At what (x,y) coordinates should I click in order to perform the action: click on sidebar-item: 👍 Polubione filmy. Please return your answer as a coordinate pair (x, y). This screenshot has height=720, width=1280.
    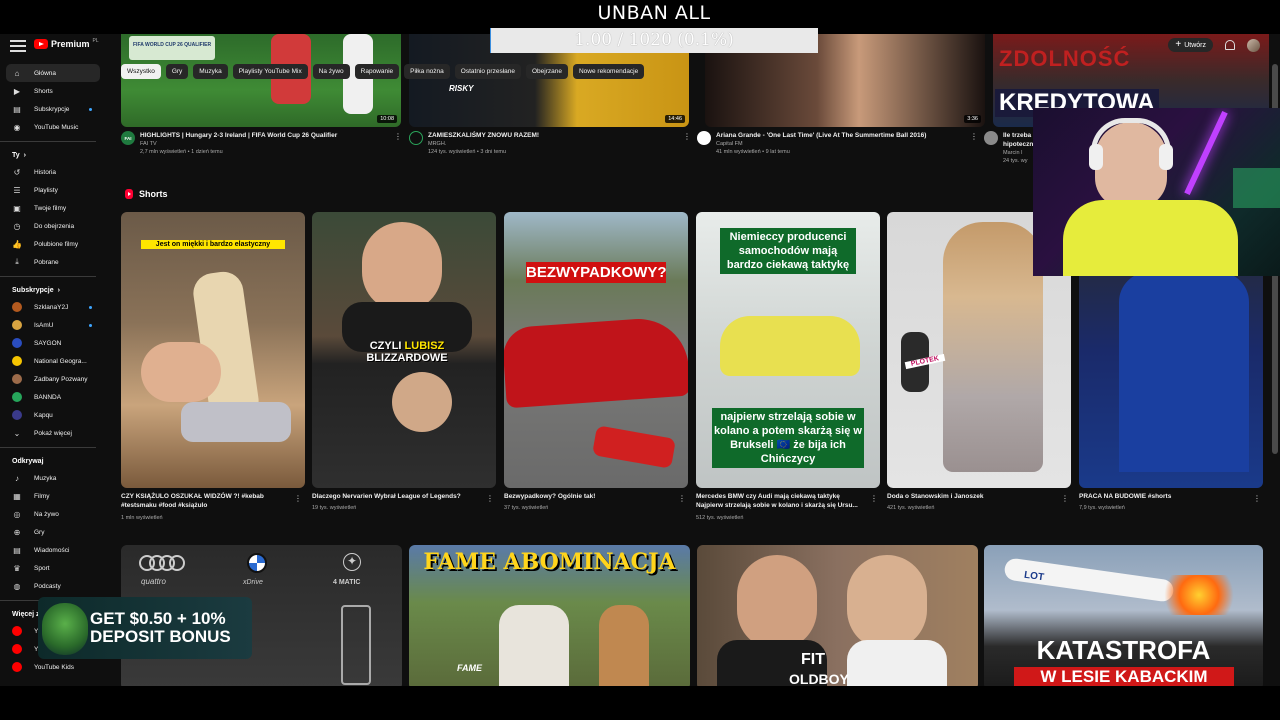
    Looking at the image, I should click on (53, 244).